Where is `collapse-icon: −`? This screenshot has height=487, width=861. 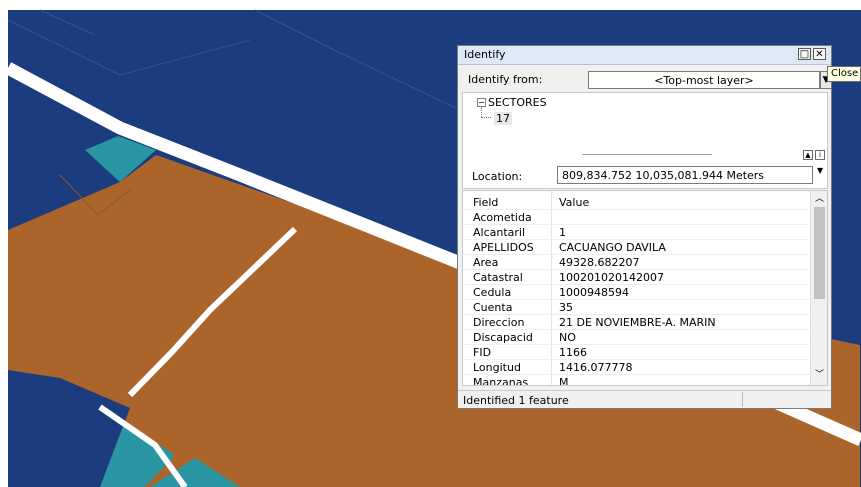
collapse-icon: − is located at coordinates (481, 102).